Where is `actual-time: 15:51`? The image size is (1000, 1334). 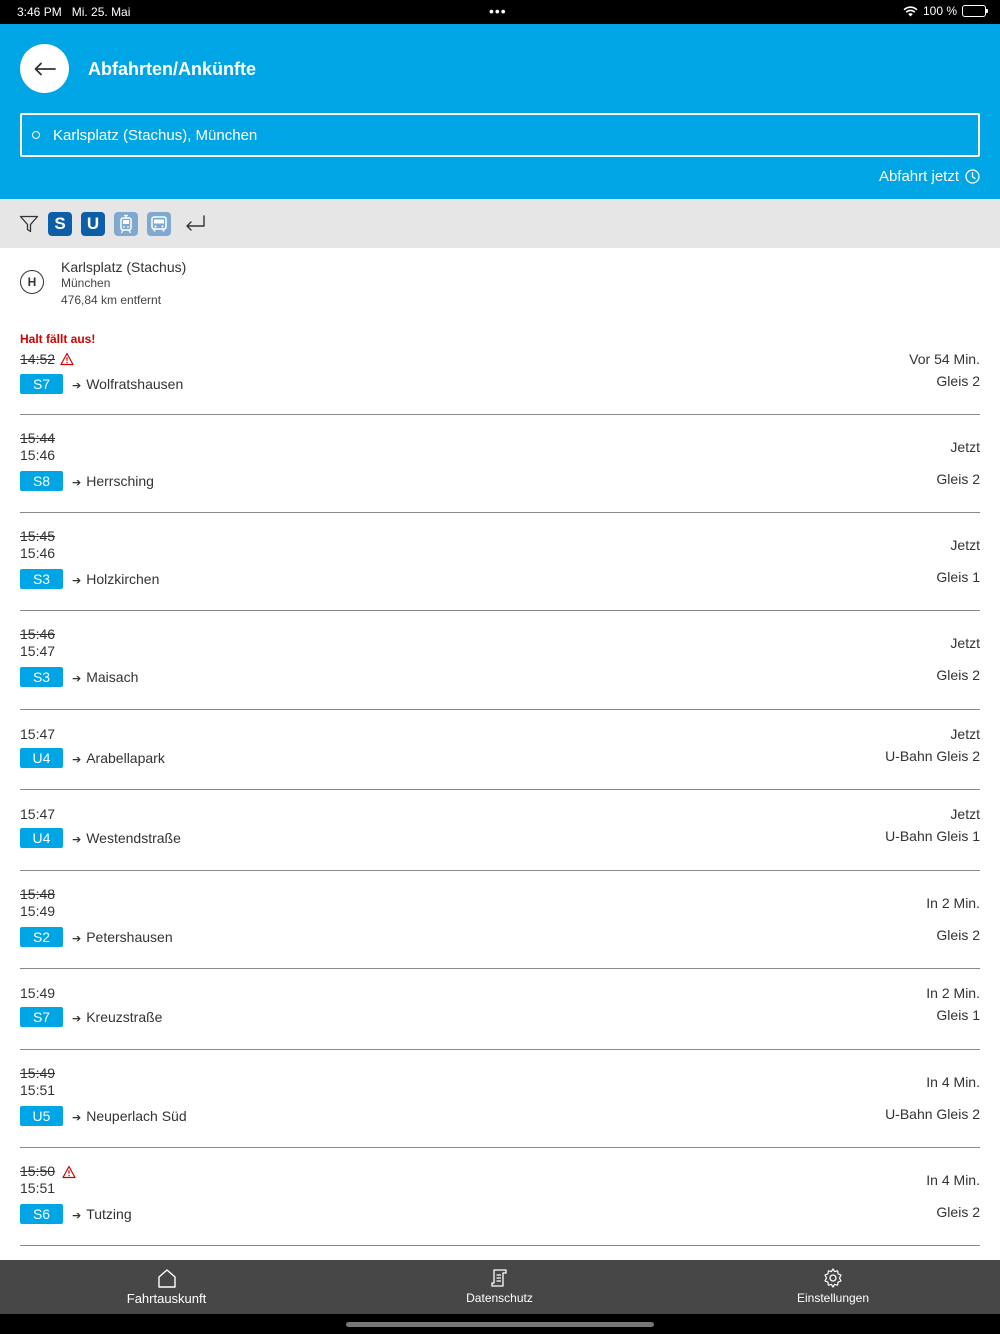
actual-time: 15:51 is located at coordinates (38, 1090).